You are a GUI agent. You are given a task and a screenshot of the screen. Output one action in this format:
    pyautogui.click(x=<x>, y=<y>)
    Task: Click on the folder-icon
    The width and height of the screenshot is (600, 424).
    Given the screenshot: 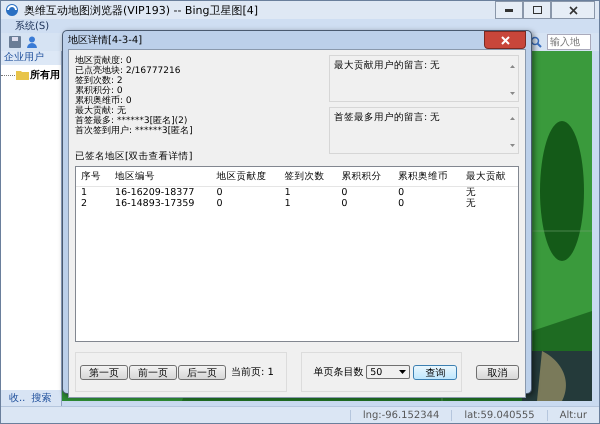 What is the action you would take?
    pyautogui.click(x=22, y=75)
    